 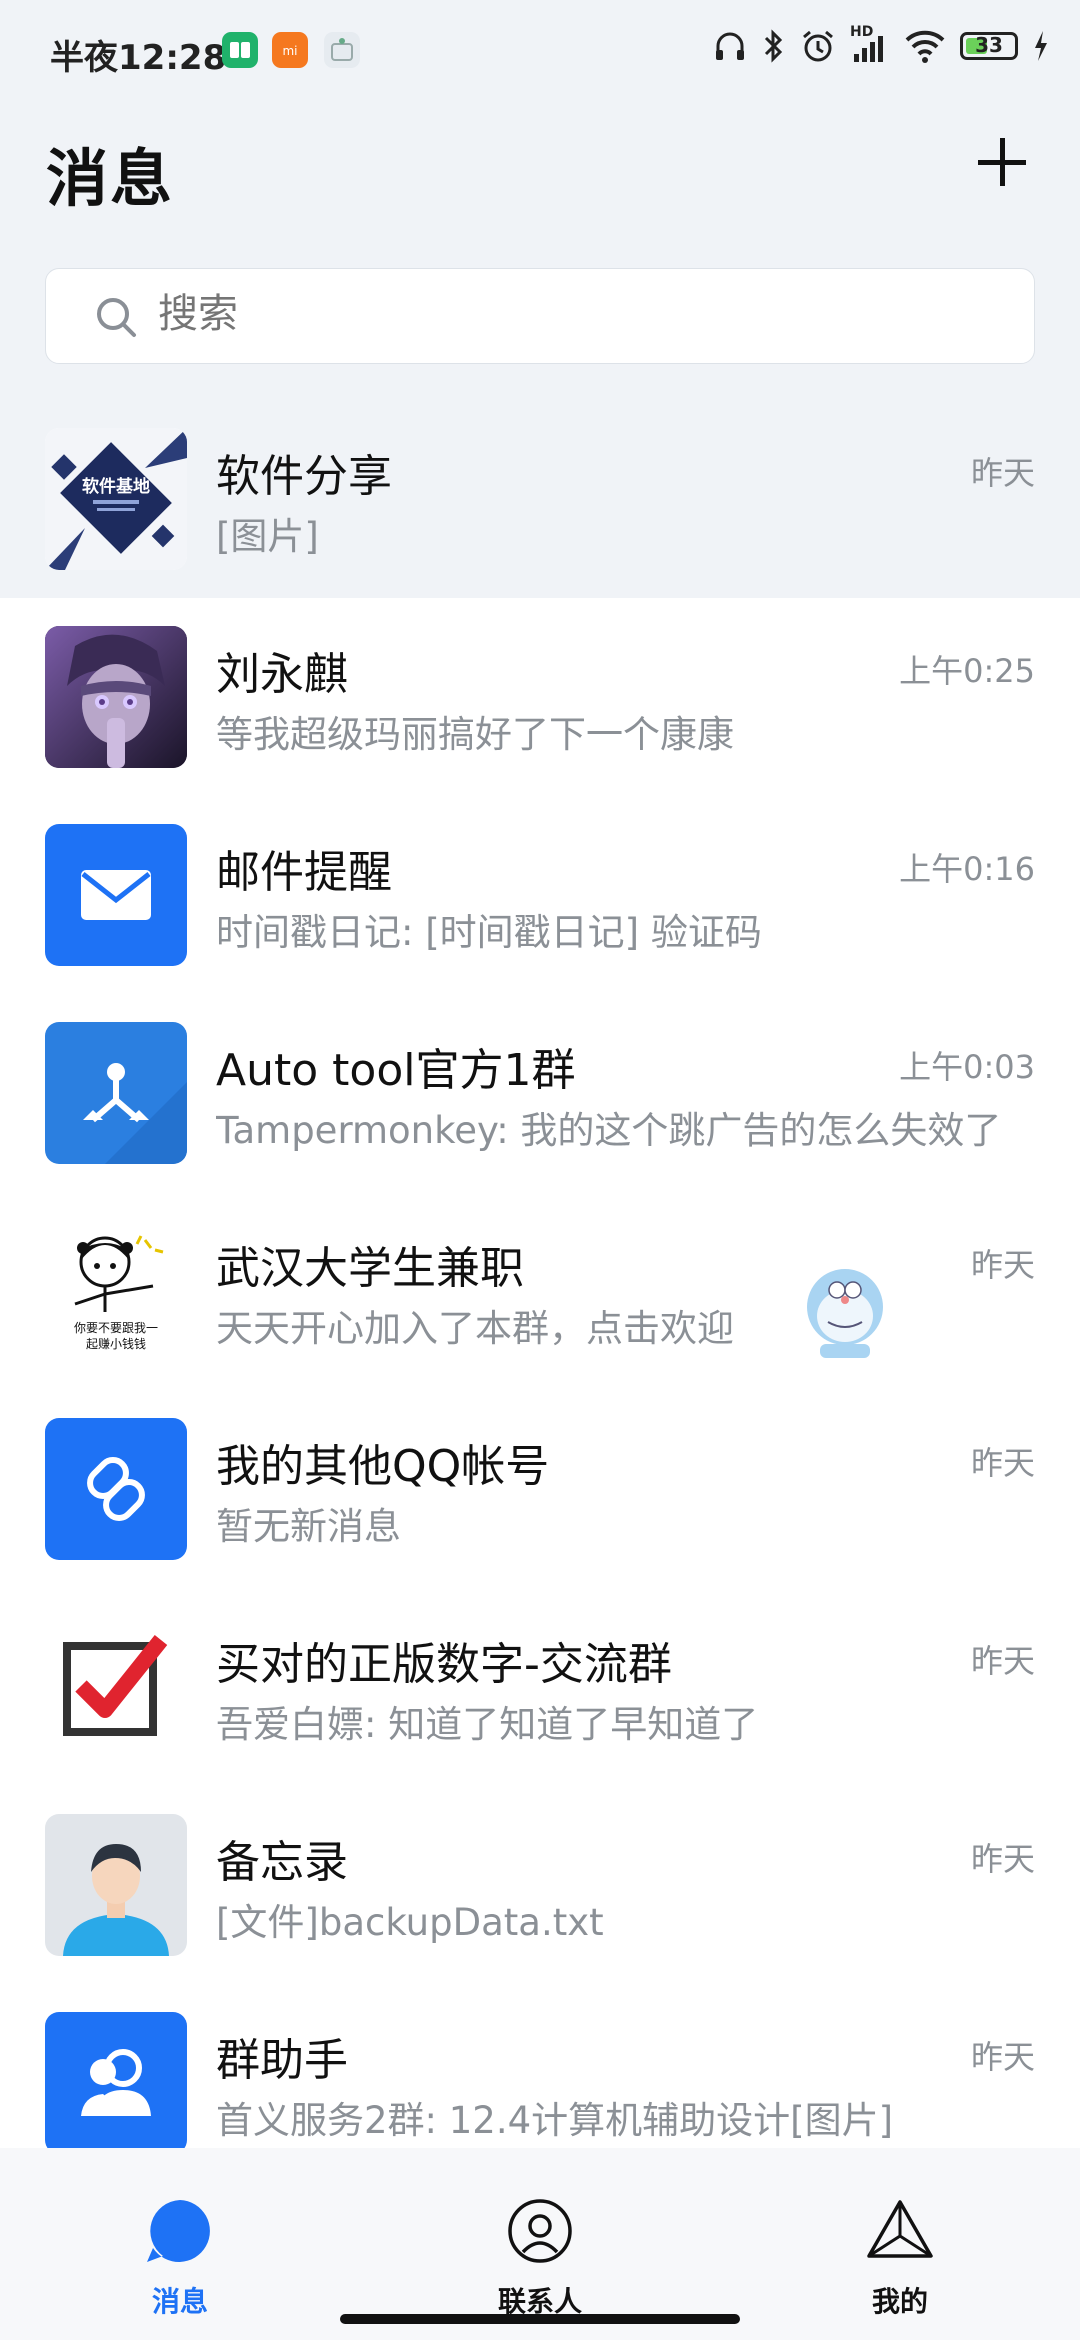 What do you see at coordinates (116, 895) in the screenshot?
I see `mail-icon` at bounding box center [116, 895].